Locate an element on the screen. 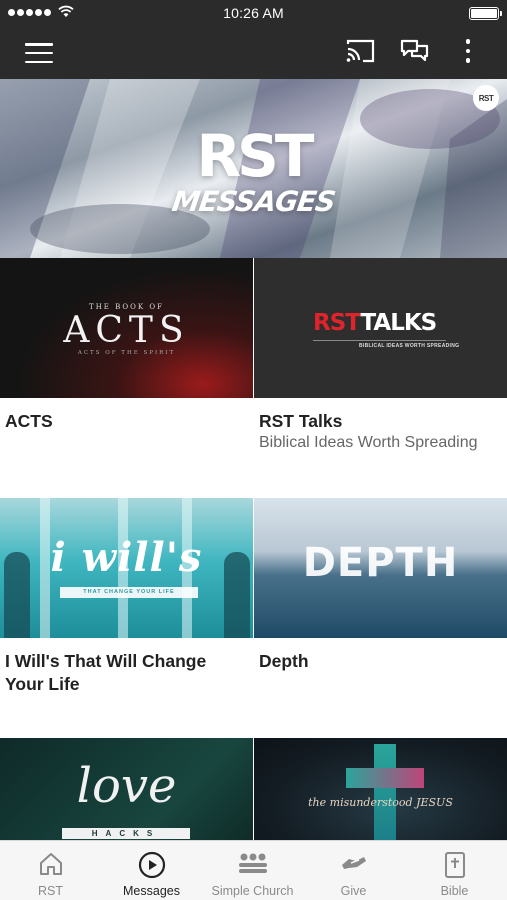  series-thumbnail: i will's THAT CHANGE YOUR LIFE is located at coordinates (126, 568).